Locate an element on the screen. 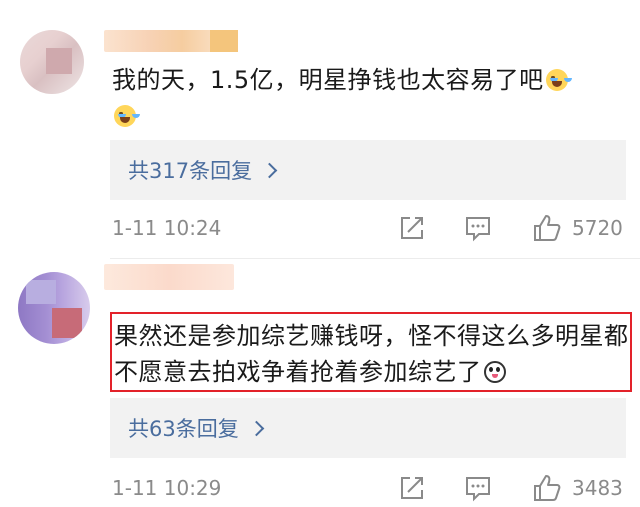 This screenshot has width=640, height=507. replies-count-label: 共63条回复 is located at coordinates (183, 429).